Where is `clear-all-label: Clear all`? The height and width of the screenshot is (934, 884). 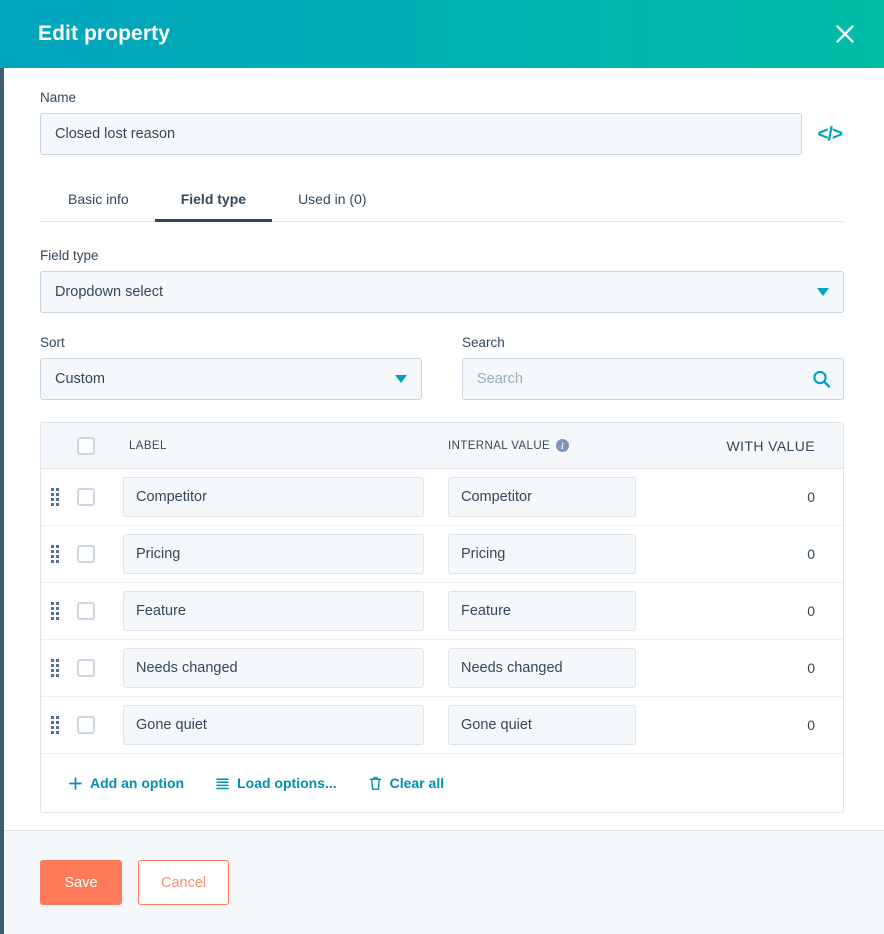
clear-all-label: Clear all is located at coordinates (417, 783).